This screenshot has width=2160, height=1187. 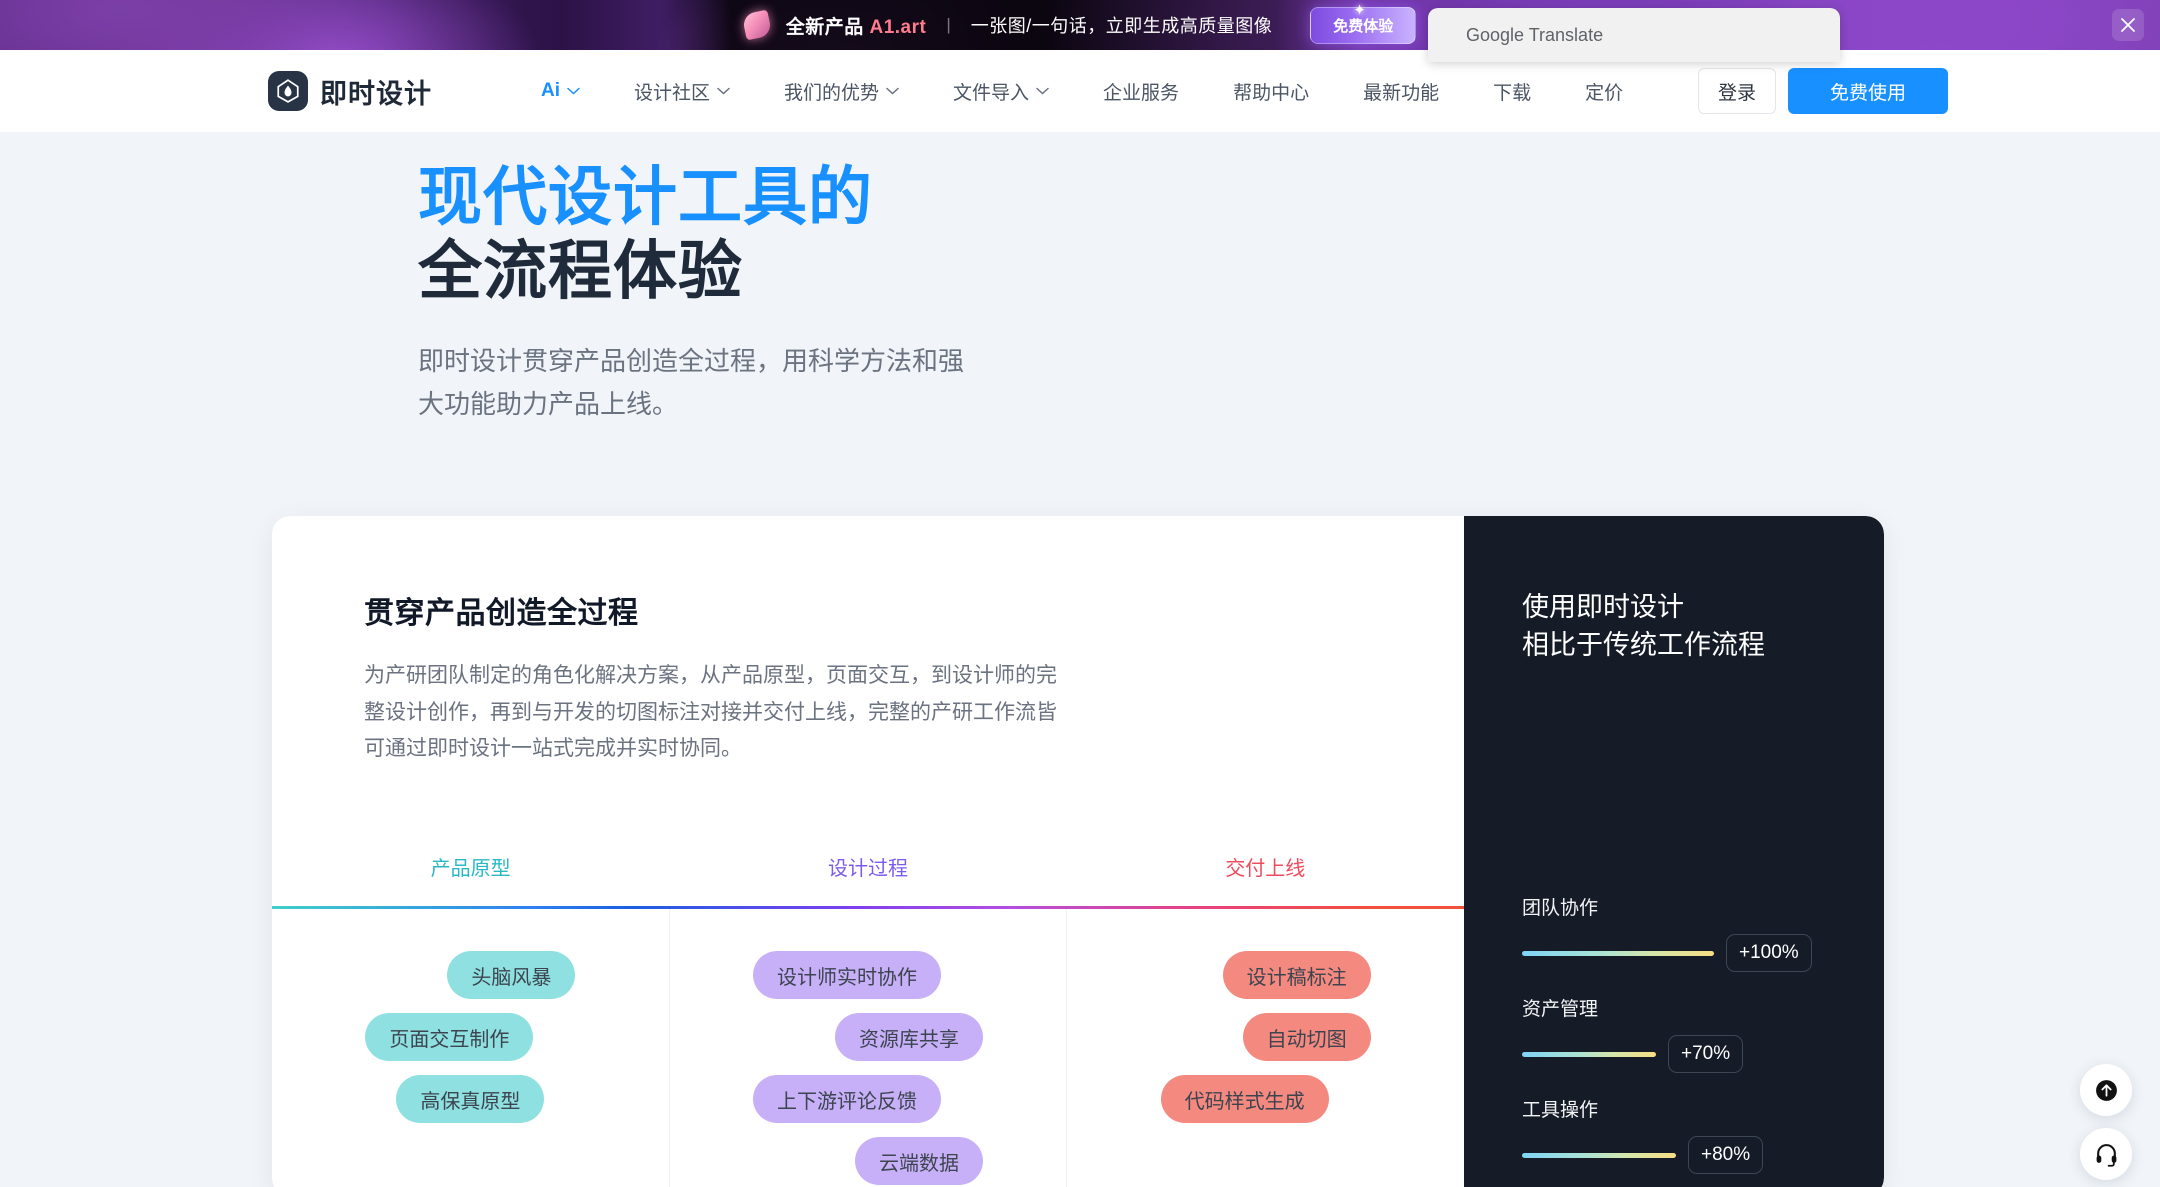 I want to click on metric-badge: +80%, so click(x=1726, y=1155).